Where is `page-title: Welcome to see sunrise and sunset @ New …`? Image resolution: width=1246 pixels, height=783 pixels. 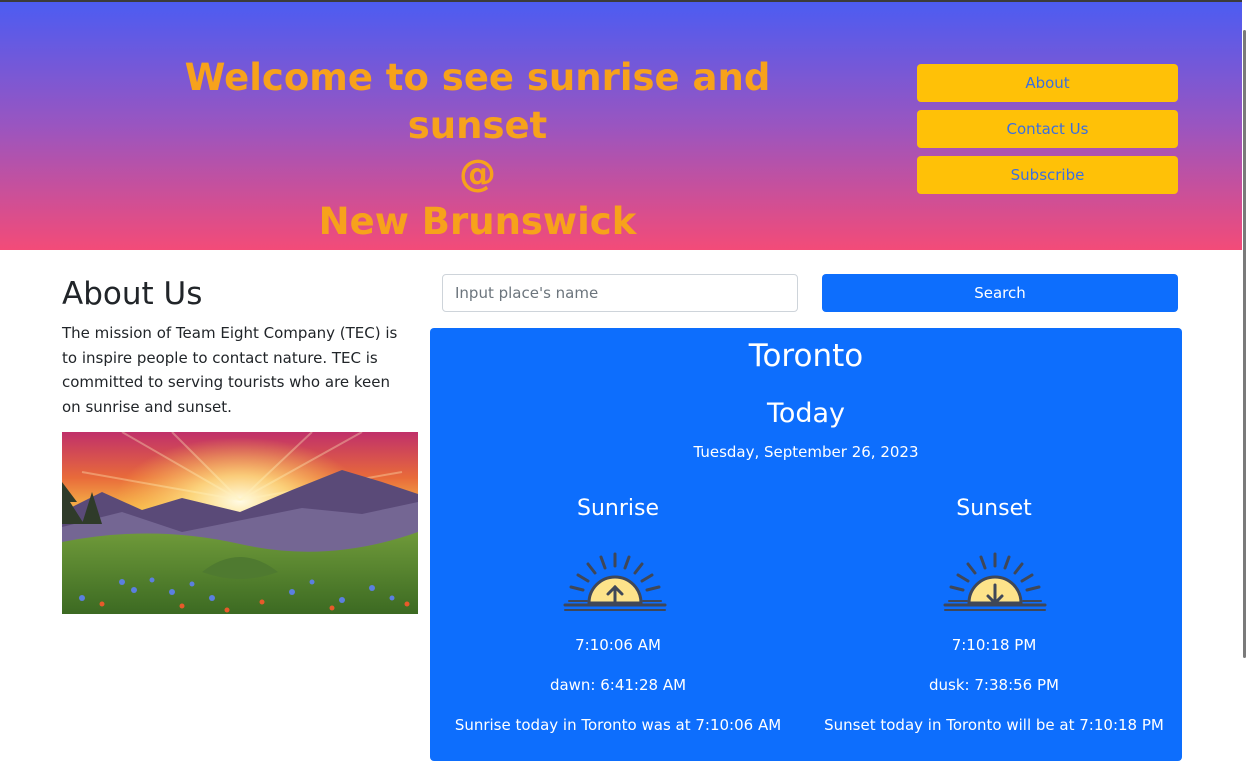 page-title: Welcome to see sunrise and sunset @ New … is located at coordinates (477, 150).